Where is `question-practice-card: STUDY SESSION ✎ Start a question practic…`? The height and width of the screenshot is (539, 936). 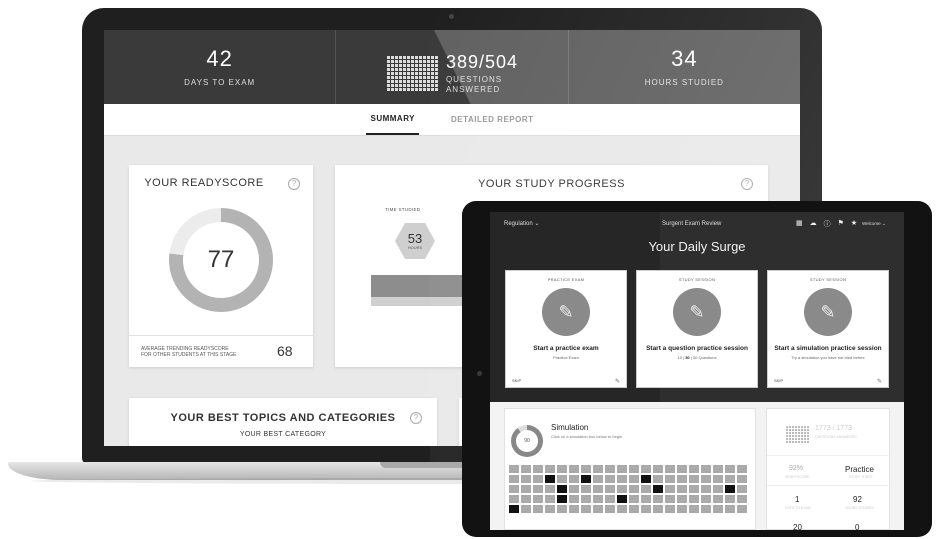
question-practice-card: STUDY SESSION ✎ Start a question practic… is located at coordinates (697, 329).